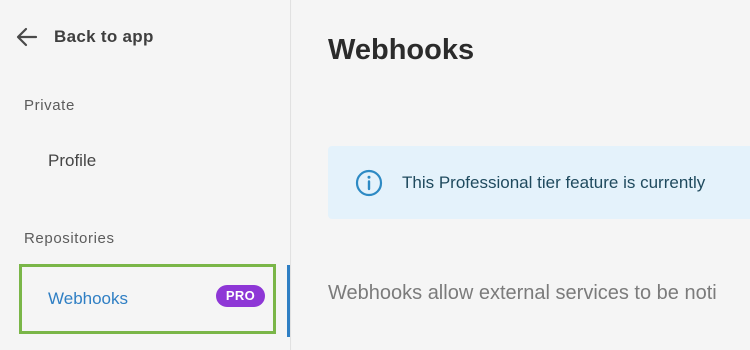 The height and width of the screenshot is (350, 750). What do you see at coordinates (72, 161) in the screenshot?
I see `sidebar-item-profile: Profile` at bounding box center [72, 161].